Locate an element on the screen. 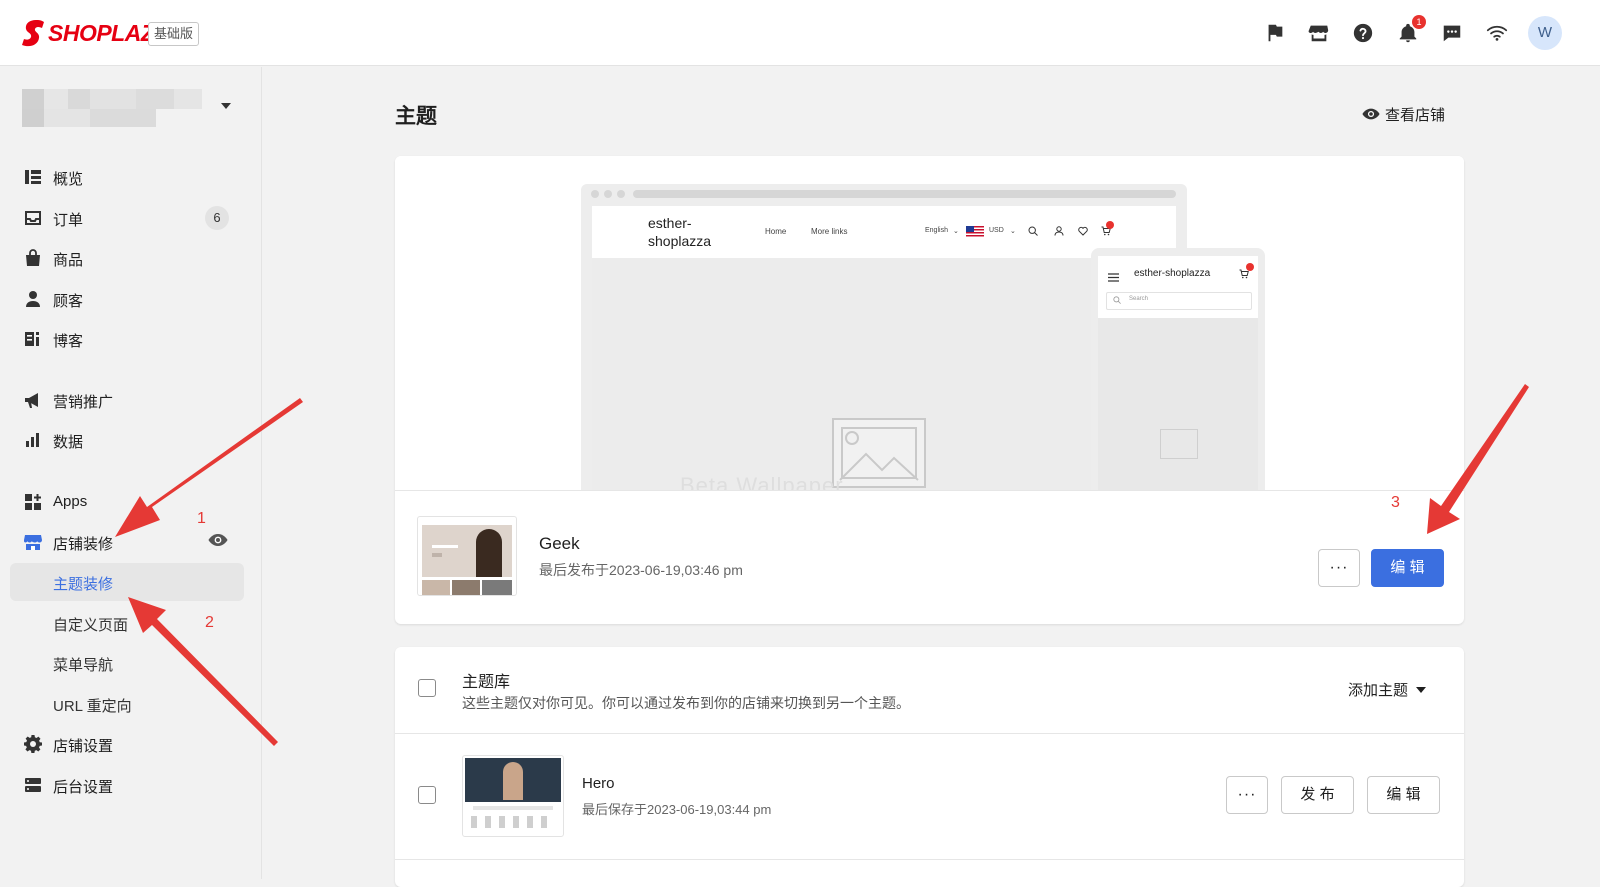 The width and height of the screenshot is (1600, 887). sidebar-item-analytics: 数据 is located at coordinates (127, 440).